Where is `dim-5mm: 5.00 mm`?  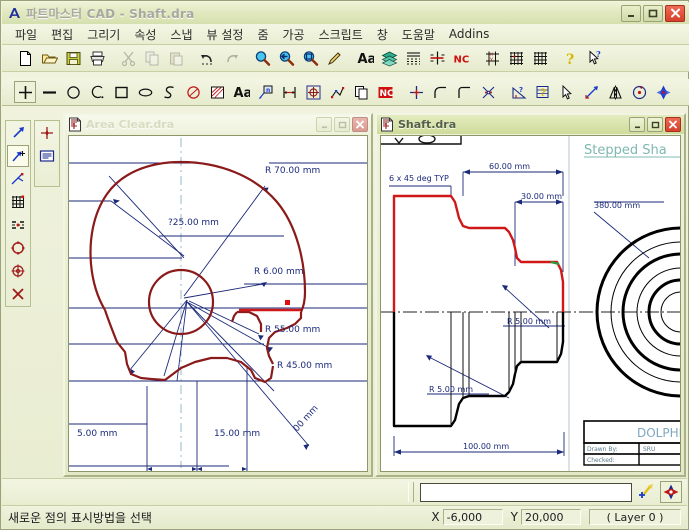 dim-5mm: 5.00 mm is located at coordinates (97, 434).